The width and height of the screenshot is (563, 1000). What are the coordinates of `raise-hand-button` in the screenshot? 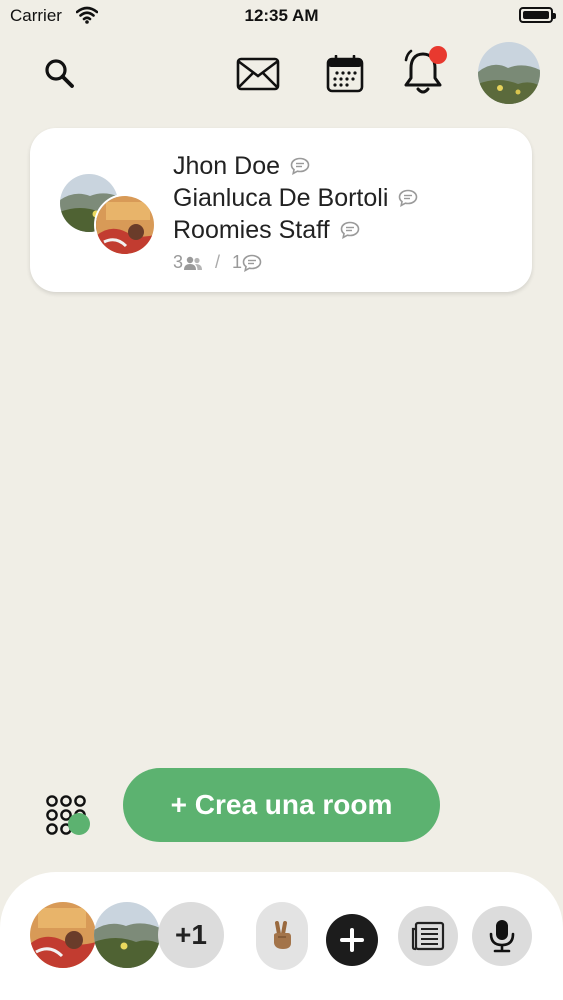 It's located at (282, 936).